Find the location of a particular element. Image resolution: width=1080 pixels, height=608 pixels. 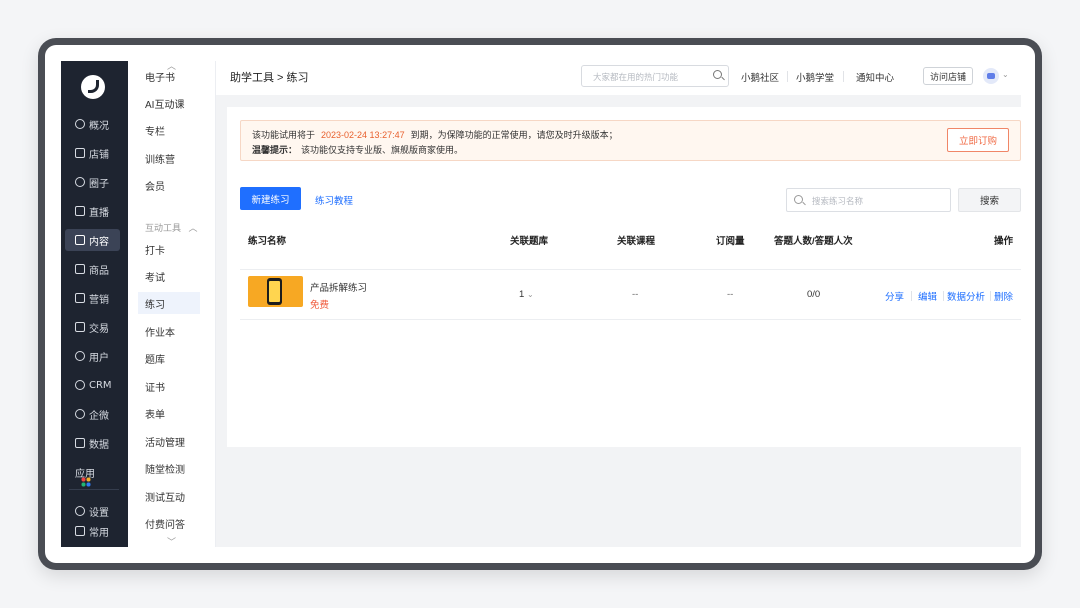

column-header-name: 练习名称 is located at coordinates (267, 241).